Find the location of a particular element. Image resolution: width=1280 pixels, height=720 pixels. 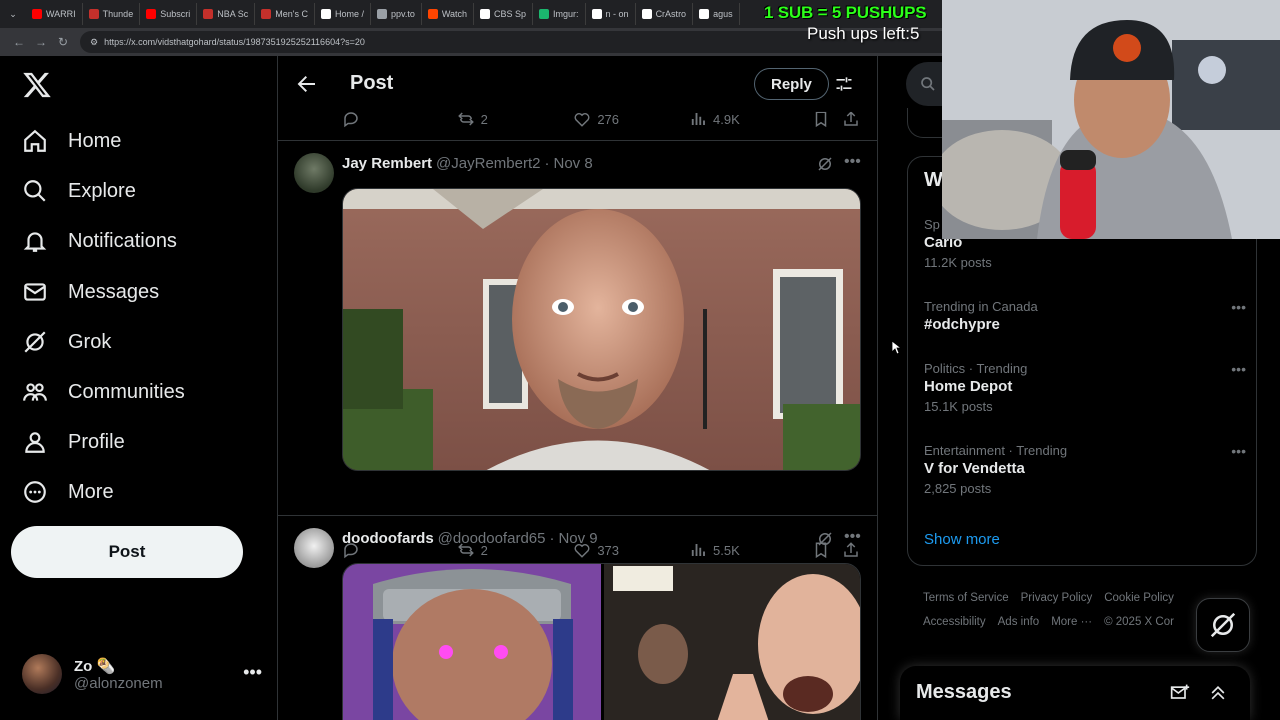

trend-name: V for Vendetta is located at coordinates (974, 468).